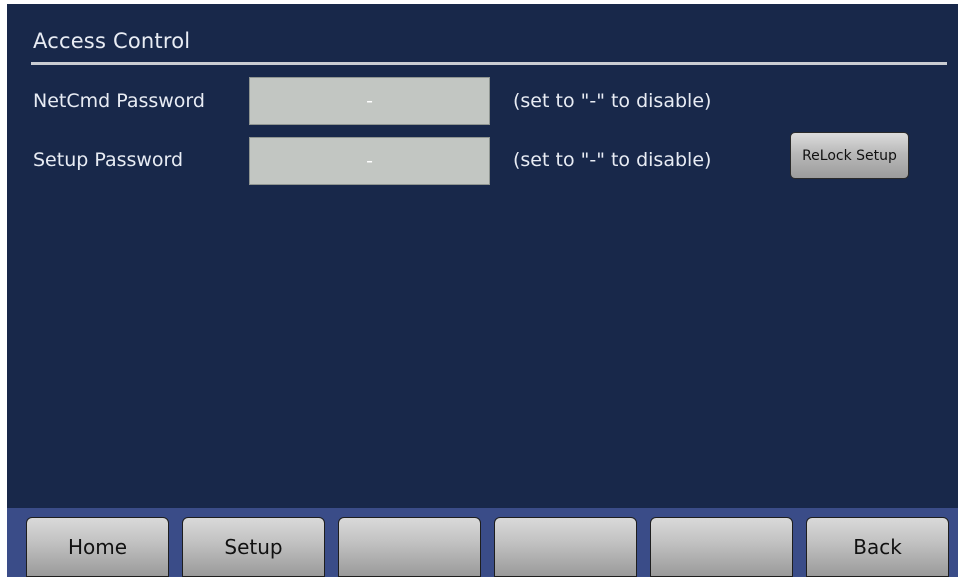 Image resolution: width=958 pixels, height=577 pixels. Describe the element at coordinates (112, 41) in the screenshot. I see `page-title: Access Control` at that location.